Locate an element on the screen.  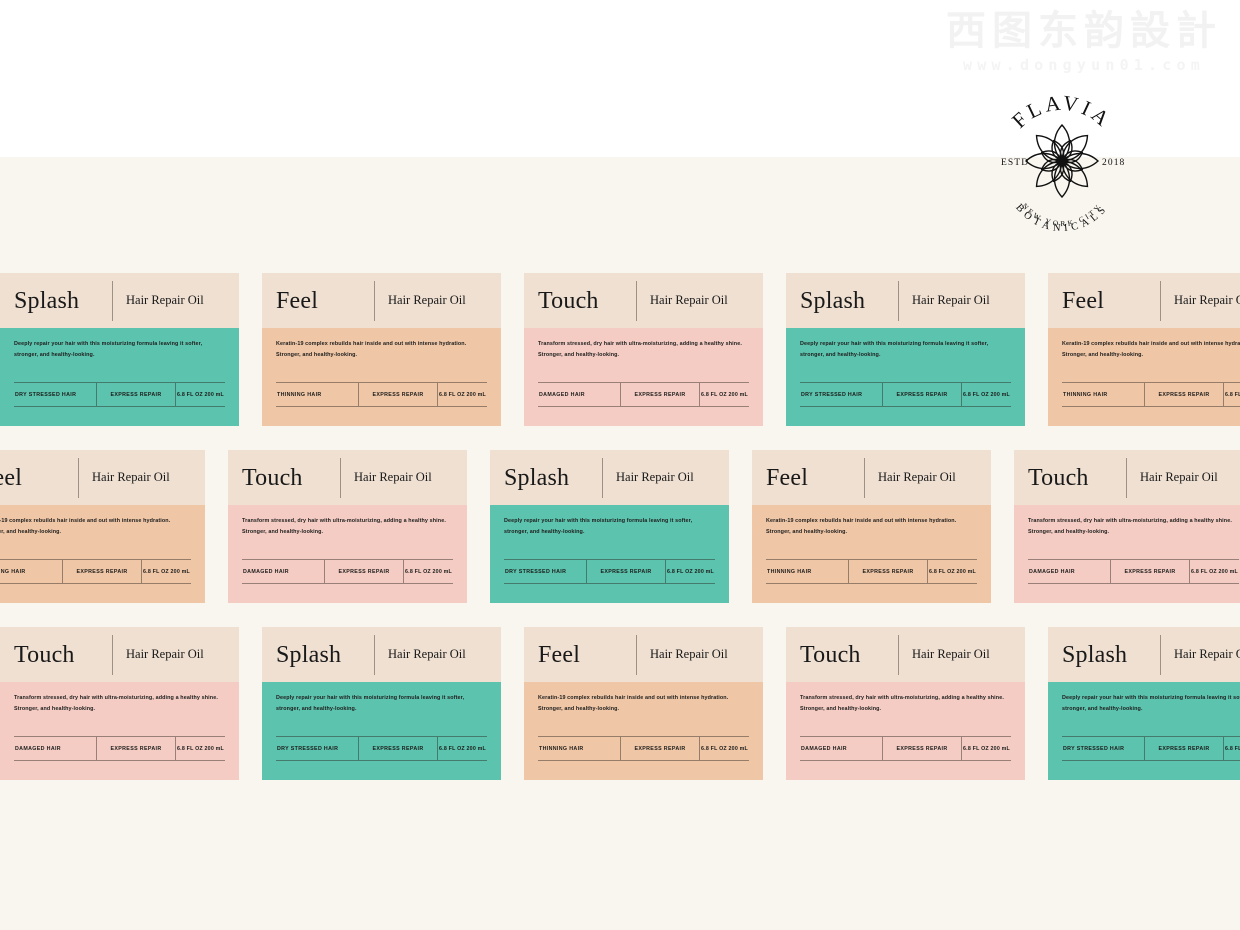
logo-brand-text: FLAVIA is located at coordinates (1060, 111).